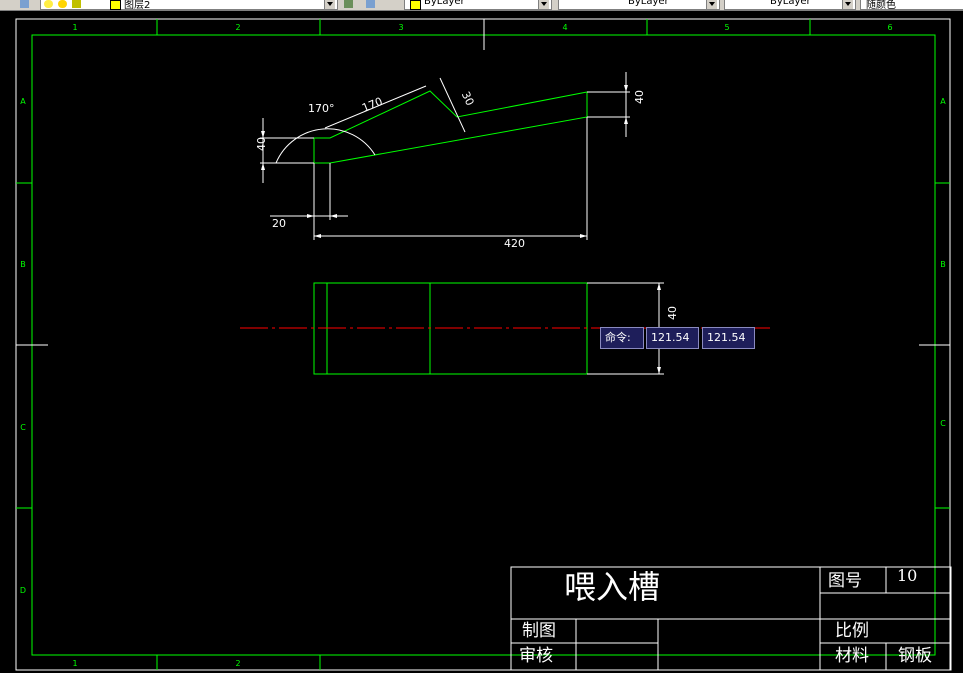 The height and width of the screenshot is (673, 963). What do you see at coordinates (400, 27) in the screenshot?
I see `zone-label-top: 3` at bounding box center [400, 27].